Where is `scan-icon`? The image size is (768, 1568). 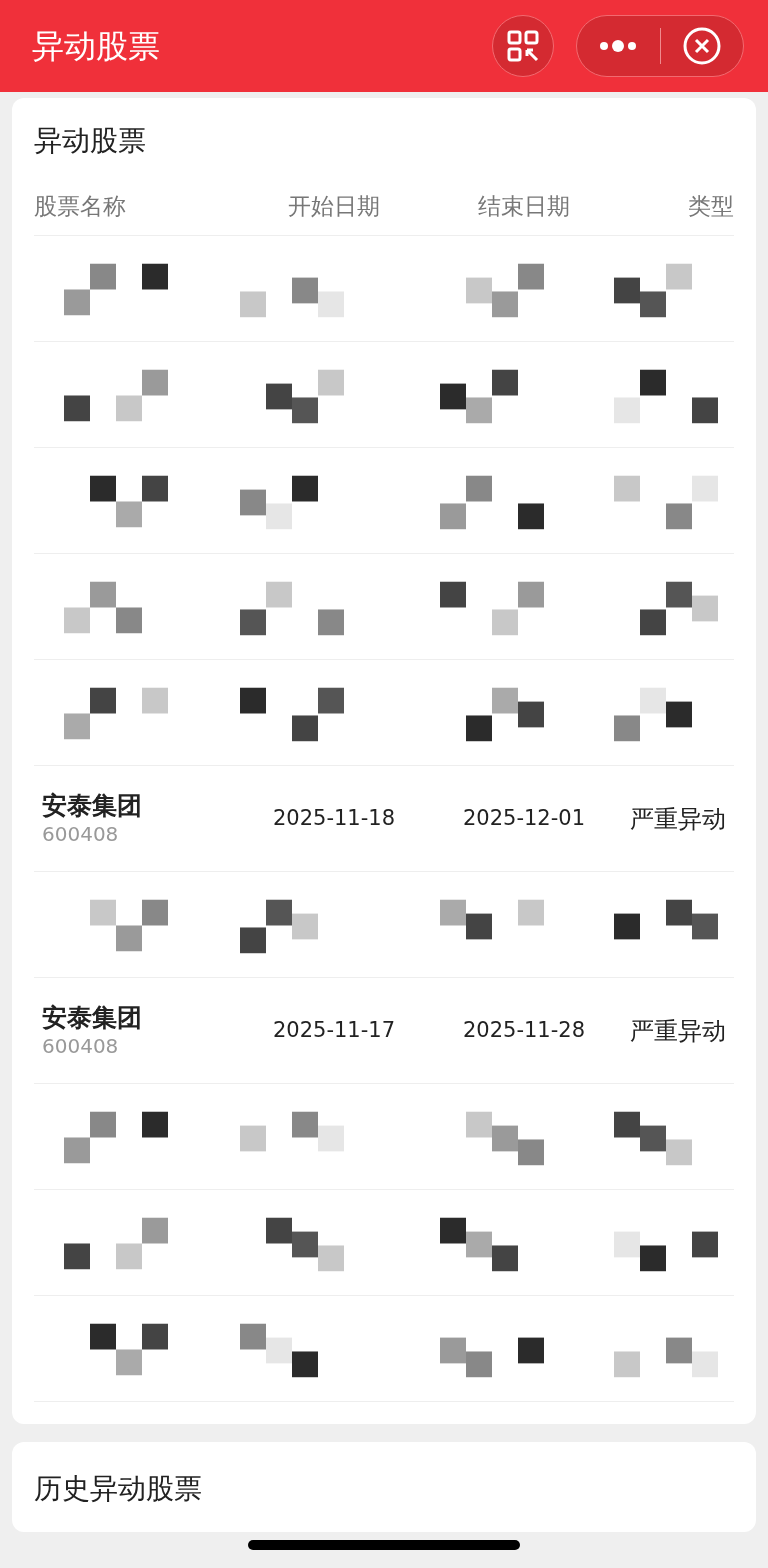
scan-icon is located at coordinates (523, 46).